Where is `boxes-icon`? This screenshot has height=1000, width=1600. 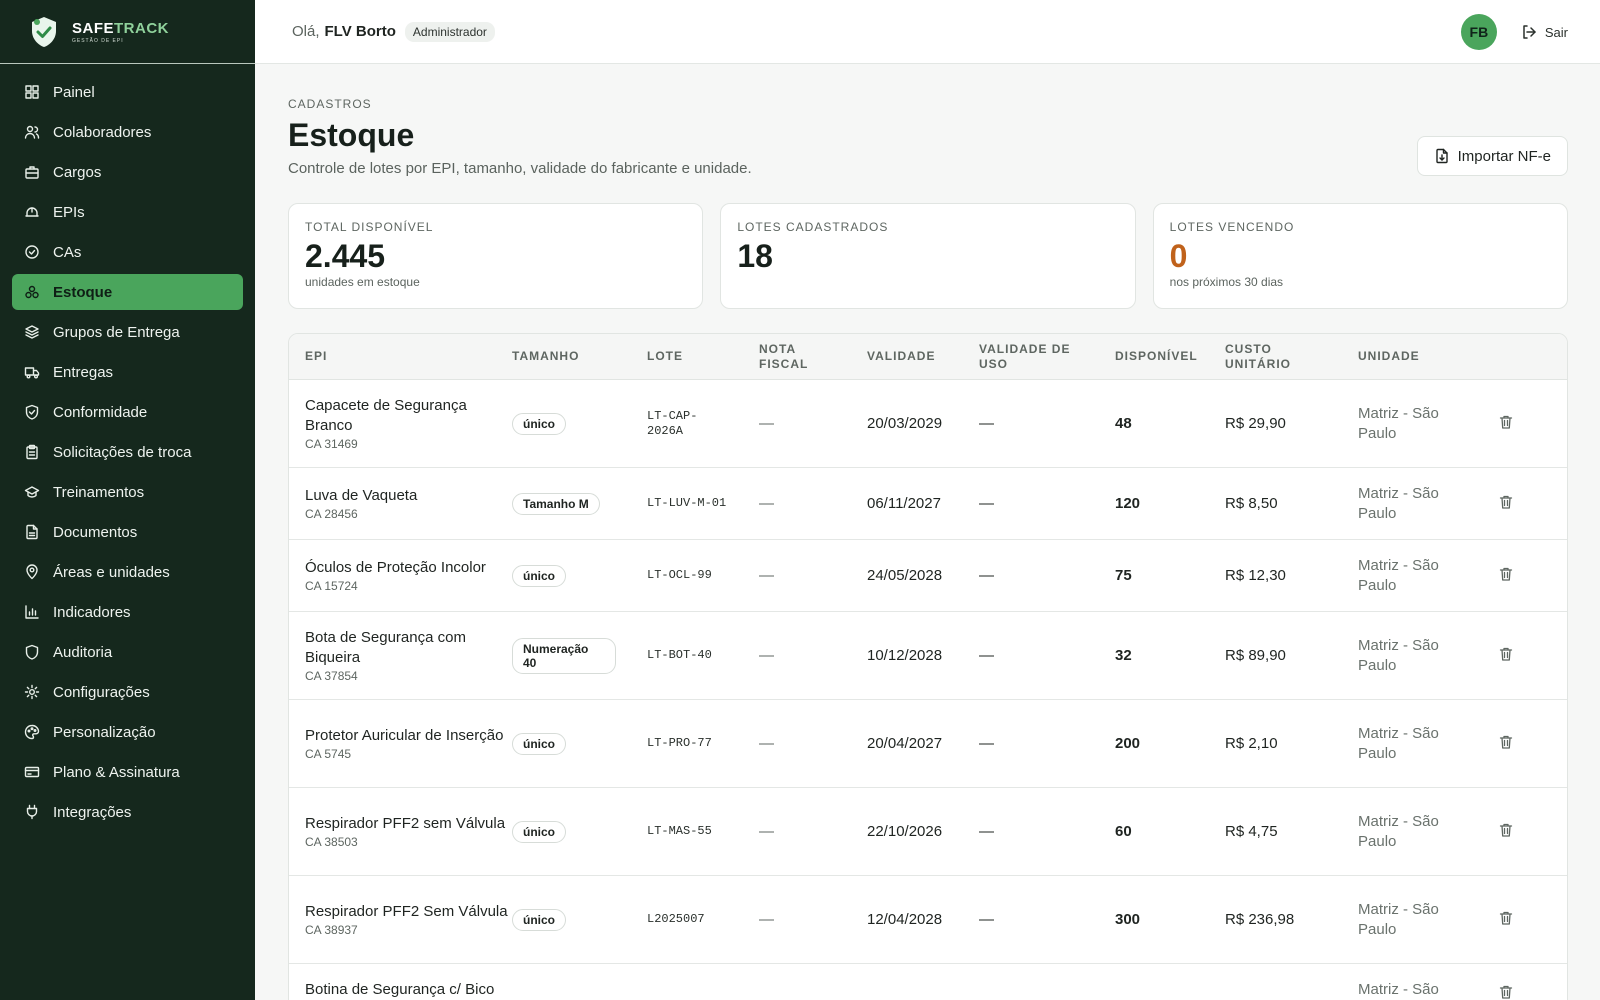 boxes-icon is located at coordinates (32, 292).